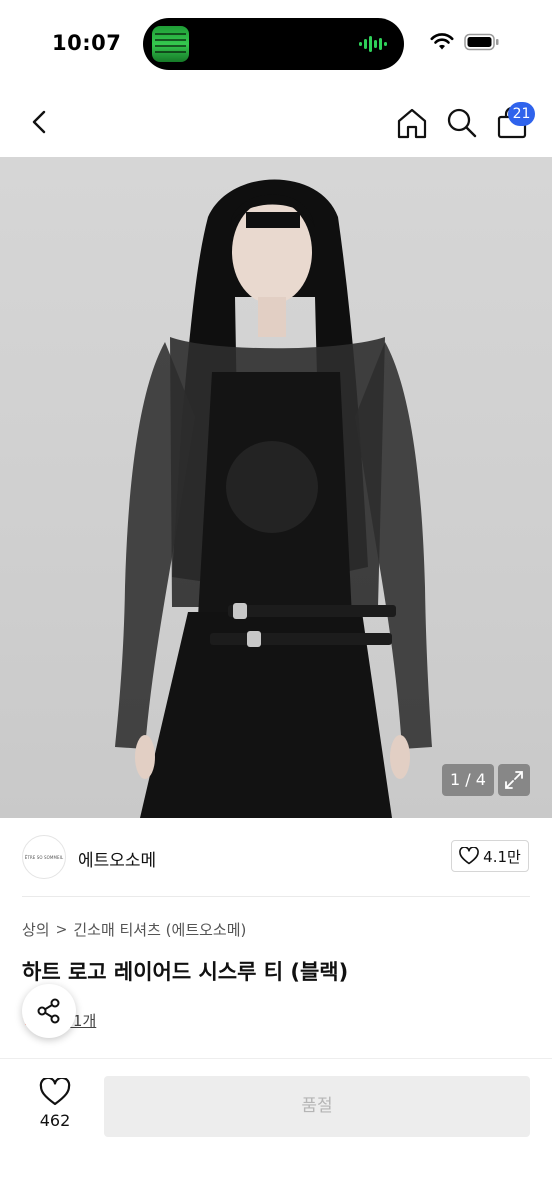  What do you see at coordinates (502, 856) in the screenshot?
I see `brand-like-count: 4.1만` at bounding box center [502, 856].